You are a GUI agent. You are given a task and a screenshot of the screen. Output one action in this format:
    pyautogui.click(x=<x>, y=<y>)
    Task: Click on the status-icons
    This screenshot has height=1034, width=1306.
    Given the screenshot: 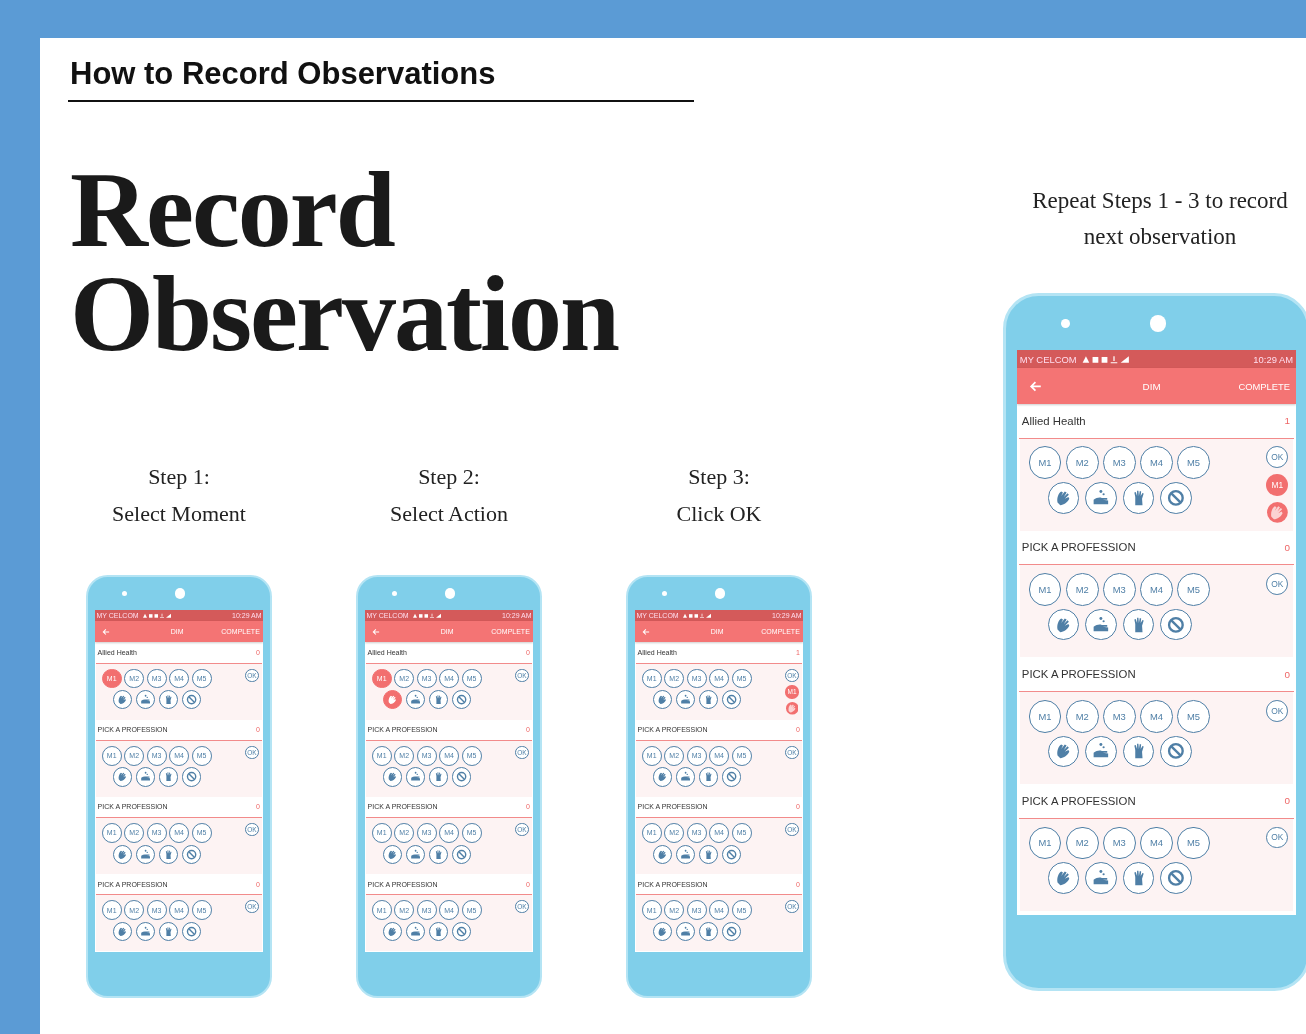 What is the action you would take?
    pyautogui.click(x=426, y=615)
    